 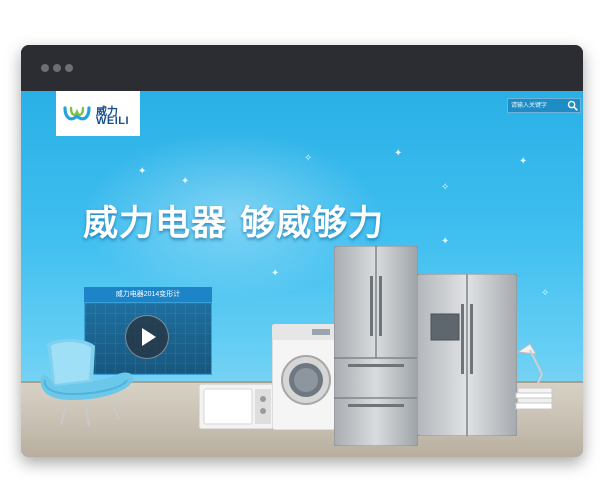 I want to click on hero-headline: 威力电器 够威够力, so click(x=234, y=224).